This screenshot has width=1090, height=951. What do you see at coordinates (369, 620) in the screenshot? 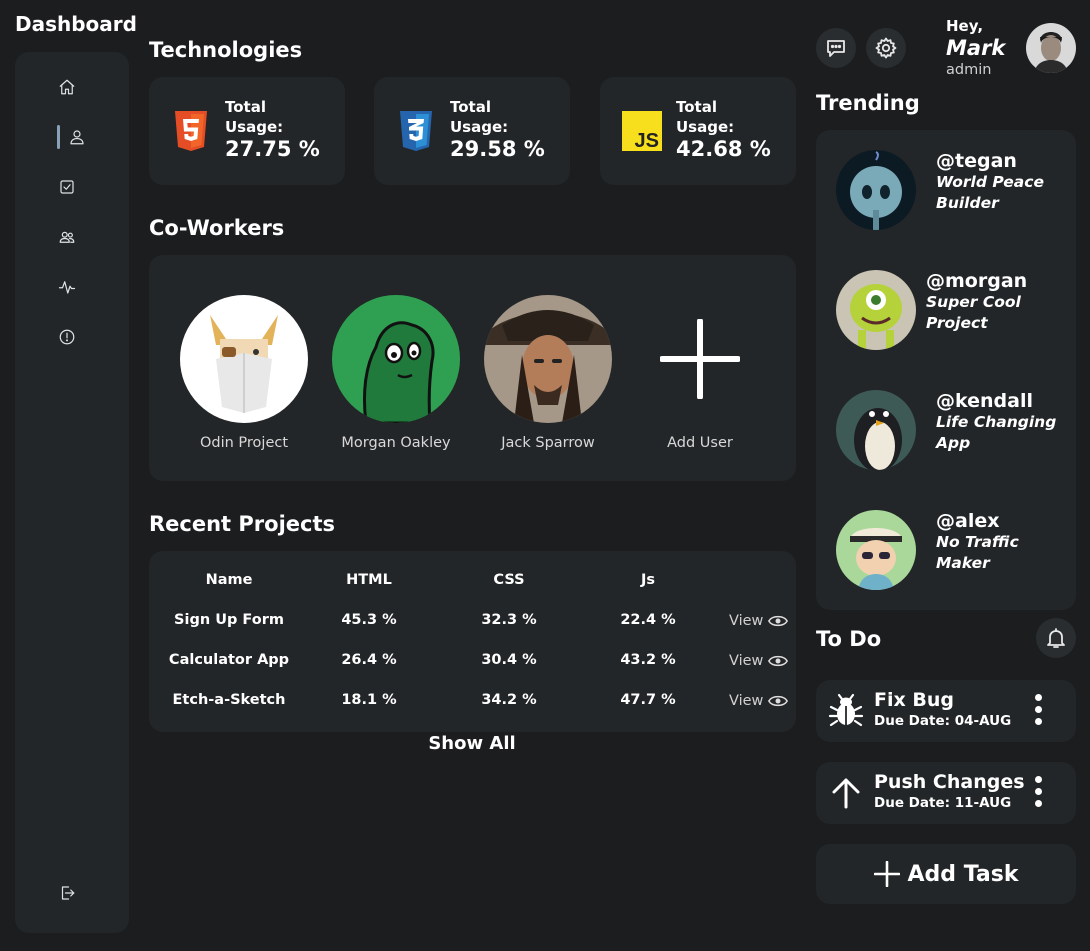
I see `project-html: 45.3 %` at bounding box center [369, 620].